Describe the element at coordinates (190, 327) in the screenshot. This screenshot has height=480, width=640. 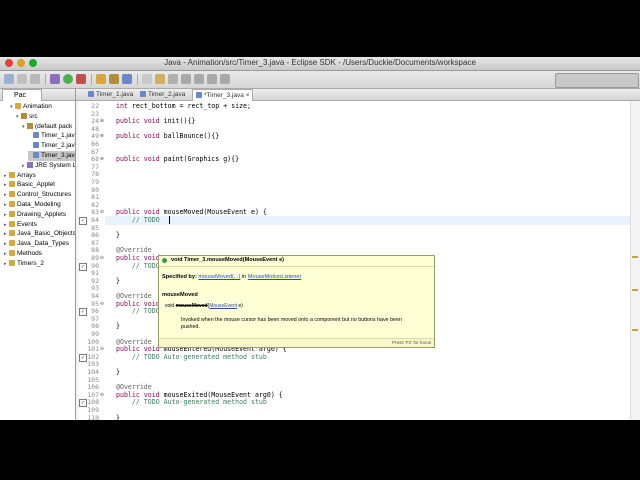
I see `popup-description-line2: pushed.` at that location.